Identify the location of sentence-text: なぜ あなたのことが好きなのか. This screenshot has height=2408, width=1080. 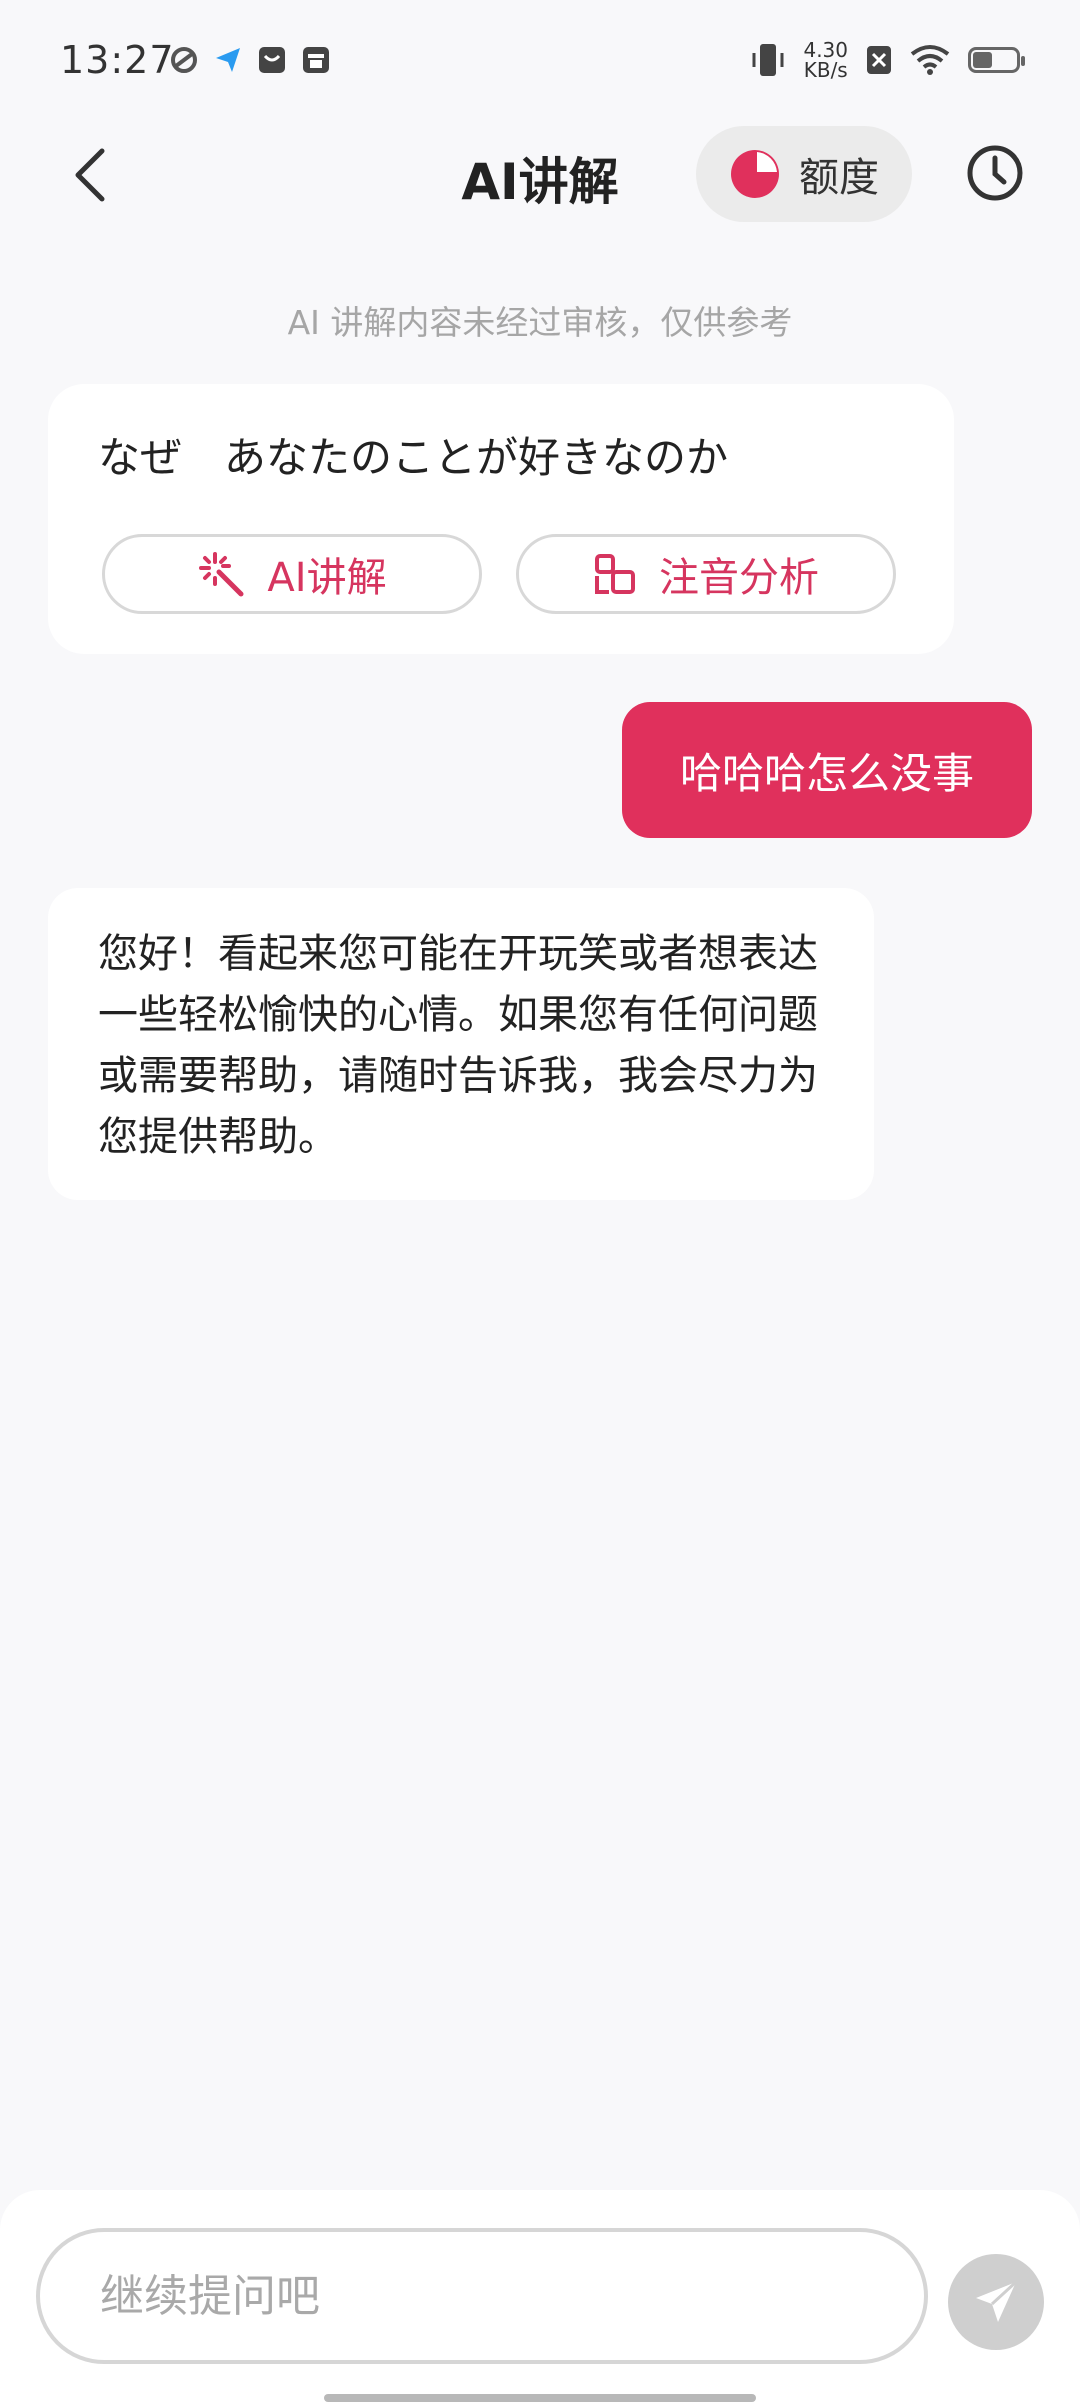
(413, 457).